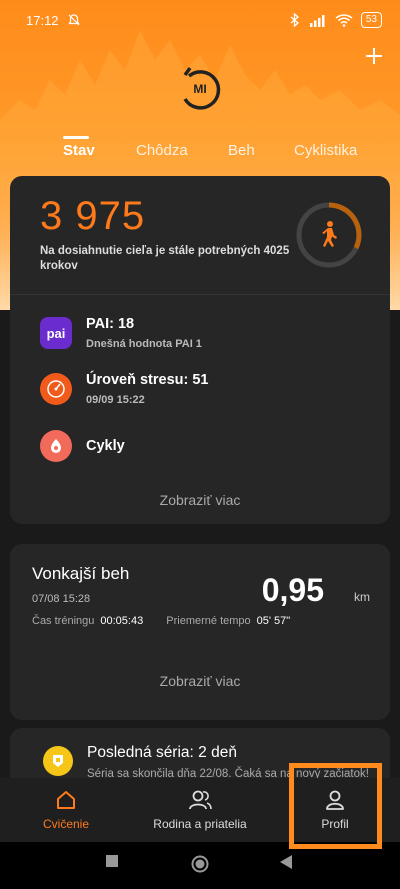 The height and width of the screenshot is (889, 400). I want to click on add-icon, so click(374, 56).